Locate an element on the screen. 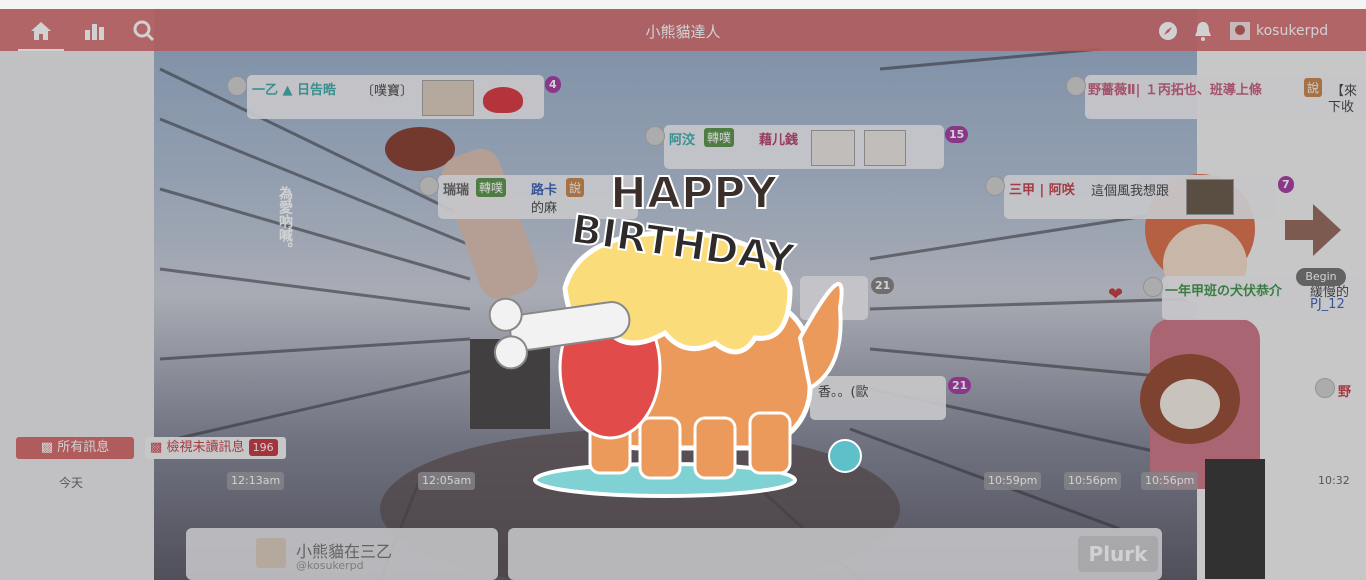 Image resolution: width=1366 pixels, height=580 pixels. time-marker: 12:05am is located at coordinates (447, 481).